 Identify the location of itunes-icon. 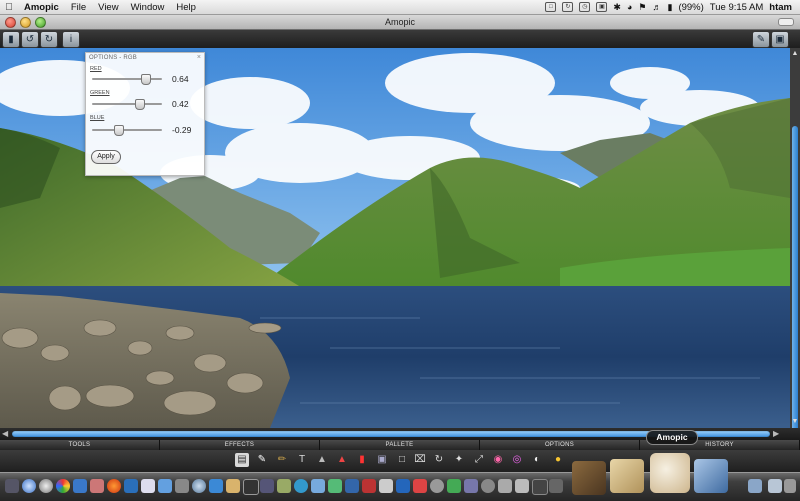
(199, 486).